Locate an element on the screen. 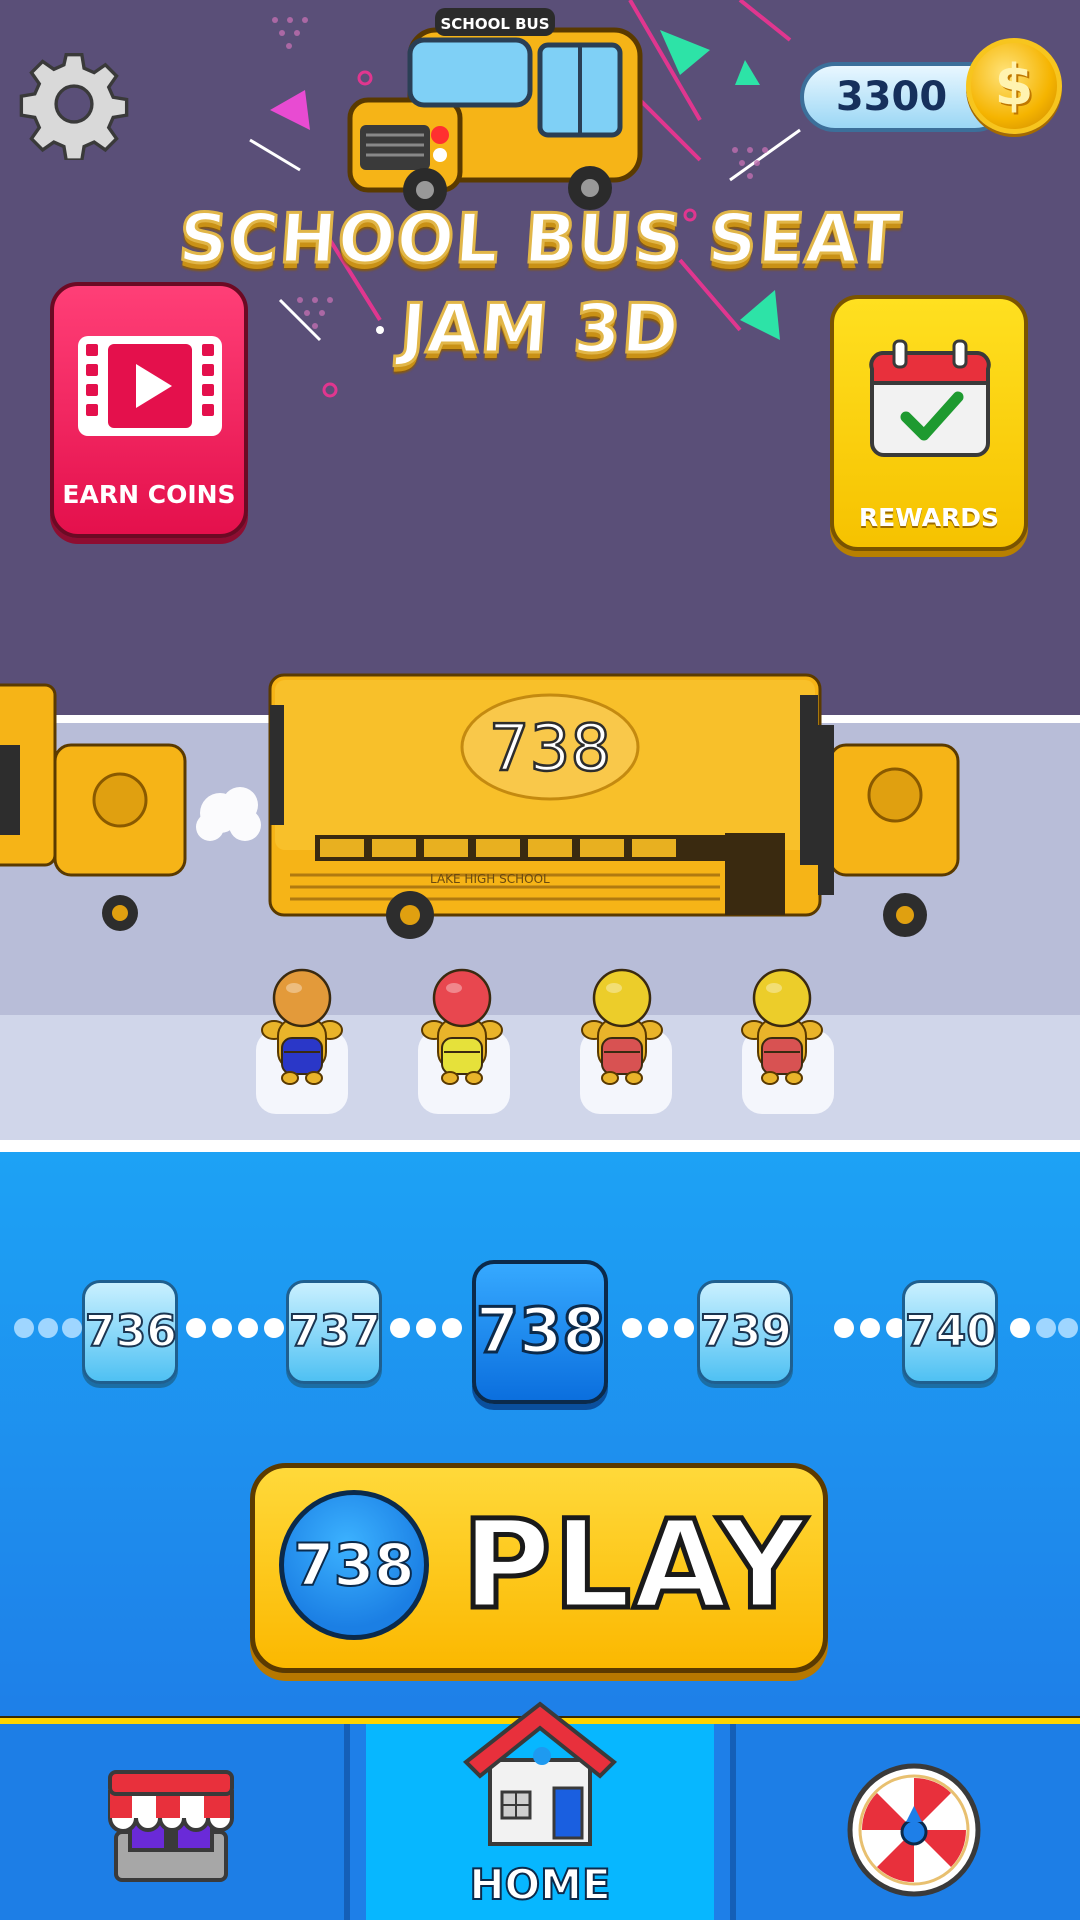  level-number: 740 is located at coordinates (951, 1331).